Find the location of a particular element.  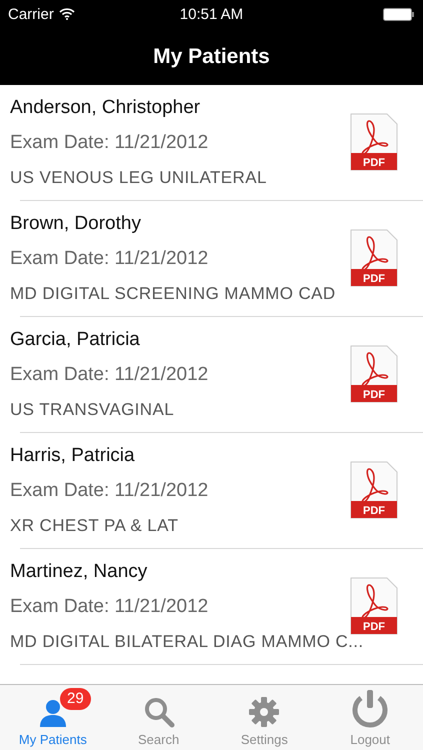

settings-icon is located at coordinates (264, 712).